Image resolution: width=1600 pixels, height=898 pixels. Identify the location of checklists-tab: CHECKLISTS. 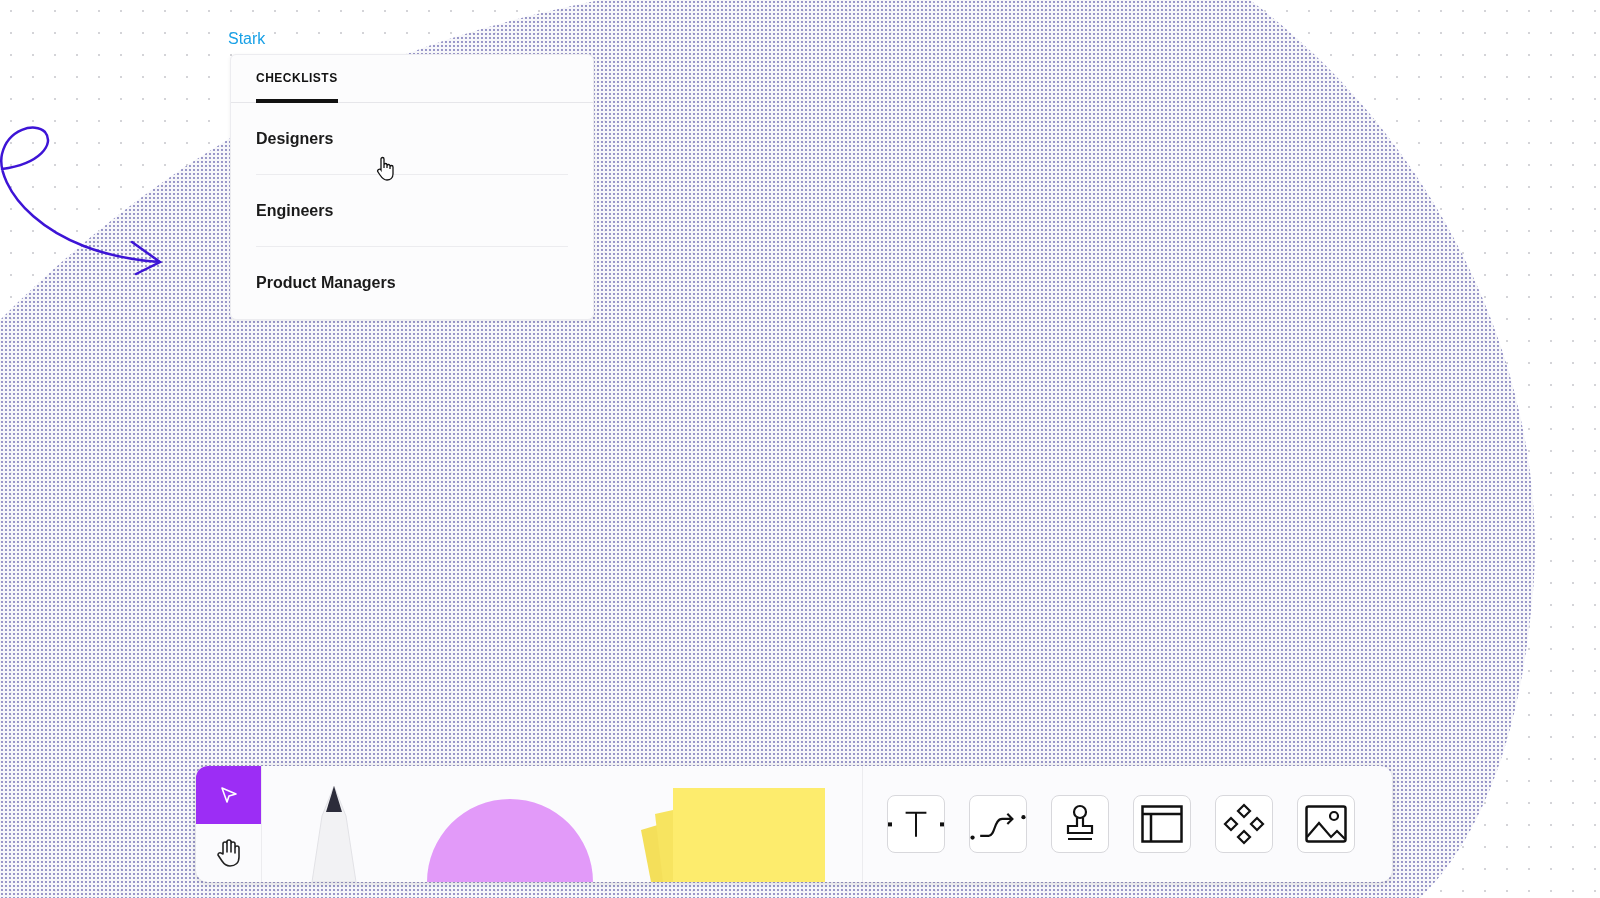
(297, 79).